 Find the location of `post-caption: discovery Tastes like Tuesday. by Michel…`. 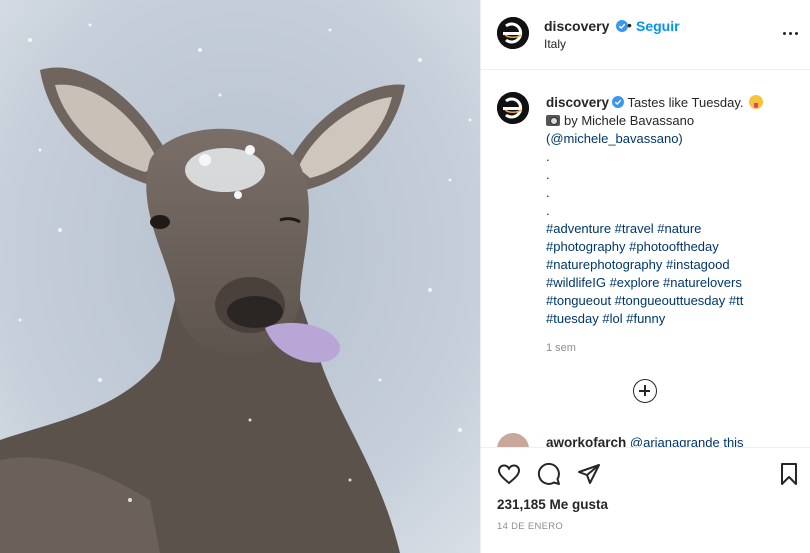

post-caption: discovery Tastes like Tuesday. by Michel… is located at coordinates (668, 211).